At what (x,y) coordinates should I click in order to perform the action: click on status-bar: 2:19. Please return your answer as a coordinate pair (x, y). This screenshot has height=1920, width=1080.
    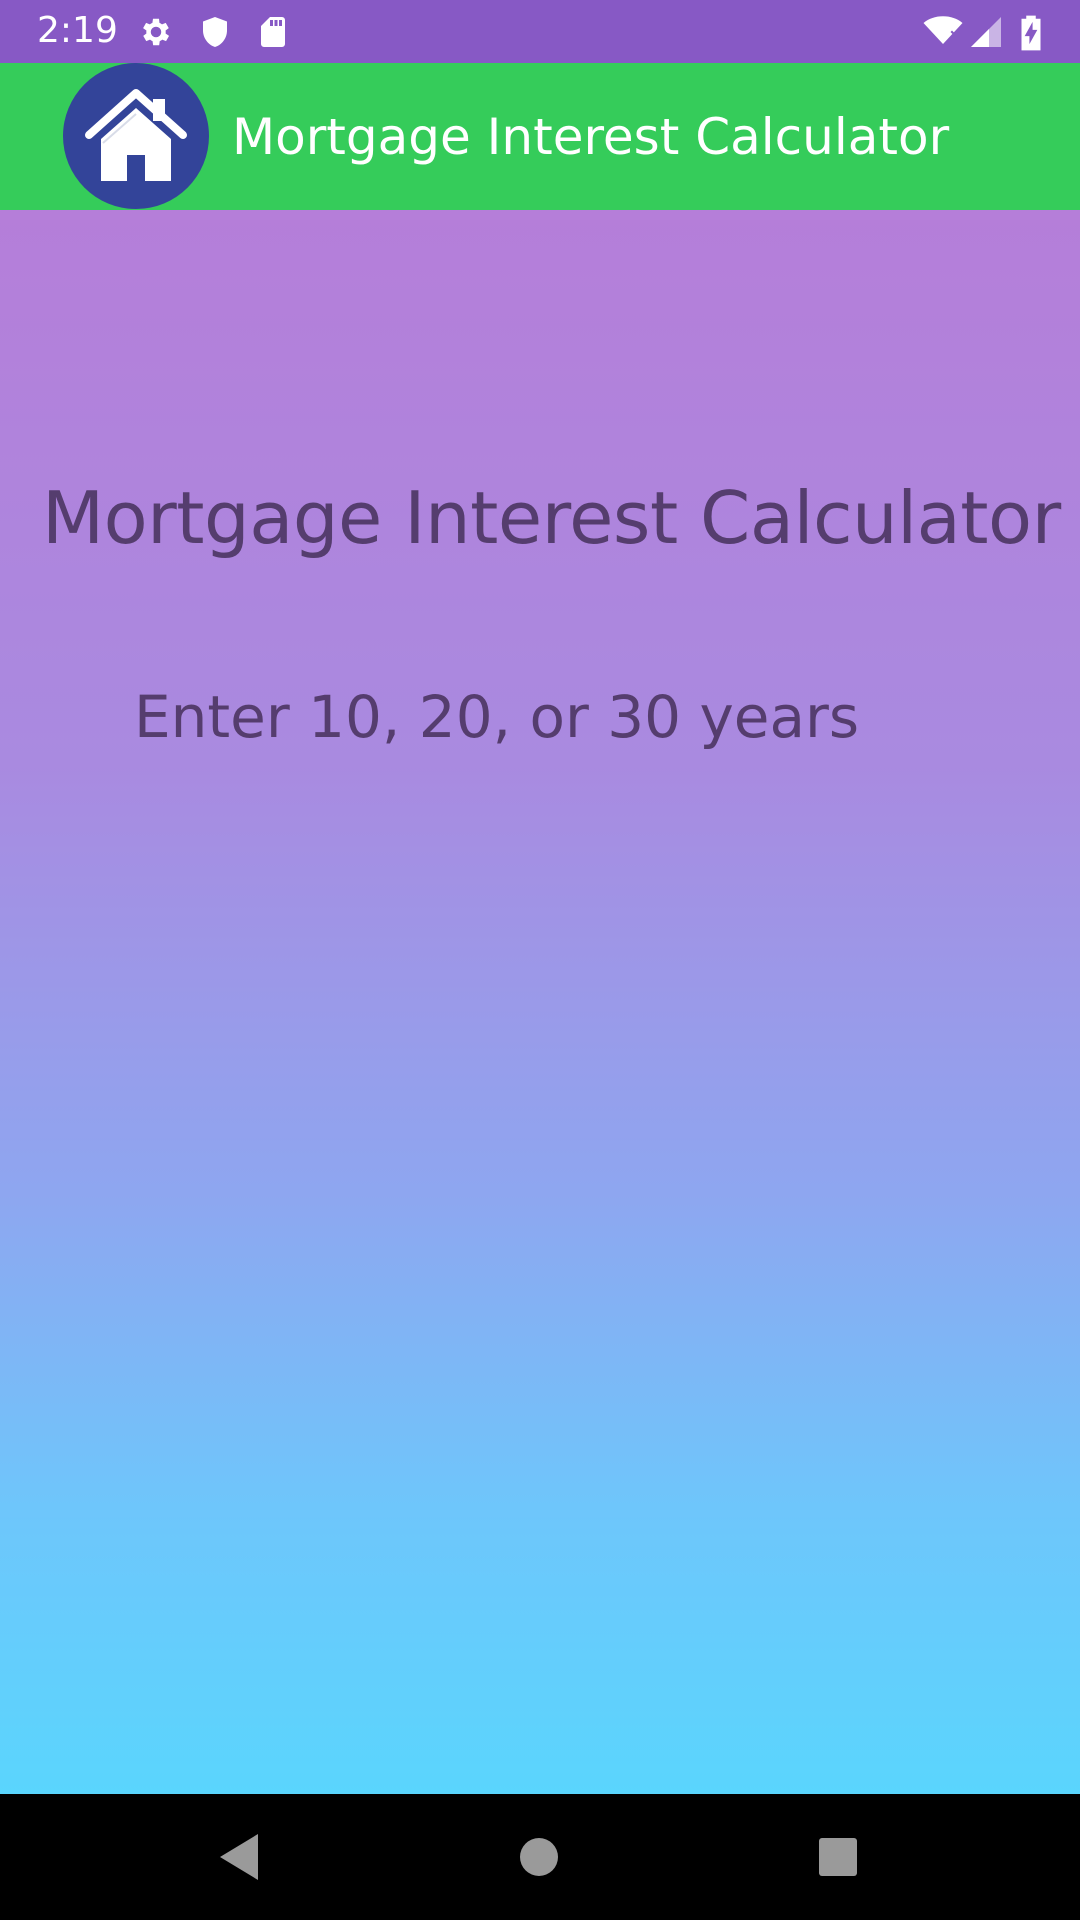
    Looking at the image, I should click on (540, 31).